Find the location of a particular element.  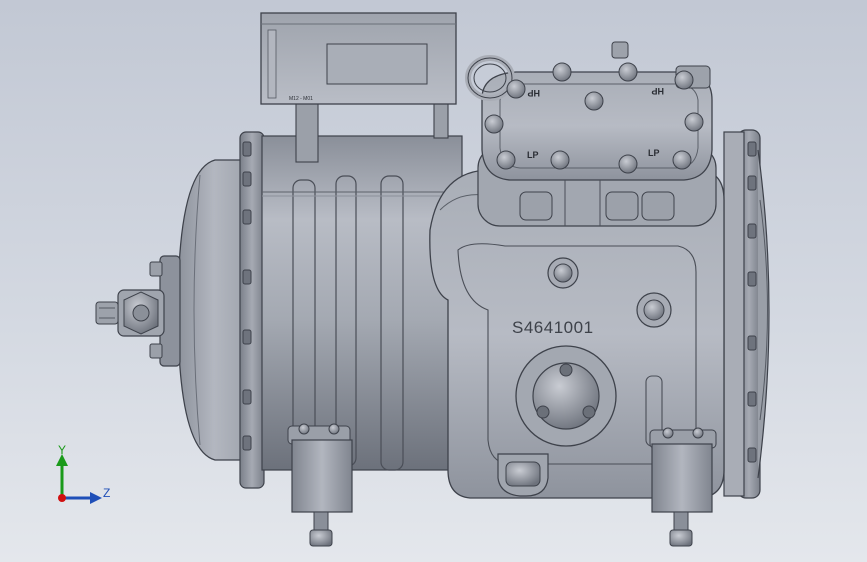

terminal-box-marking: M12 - M01 is located at coordinates (301, 99).